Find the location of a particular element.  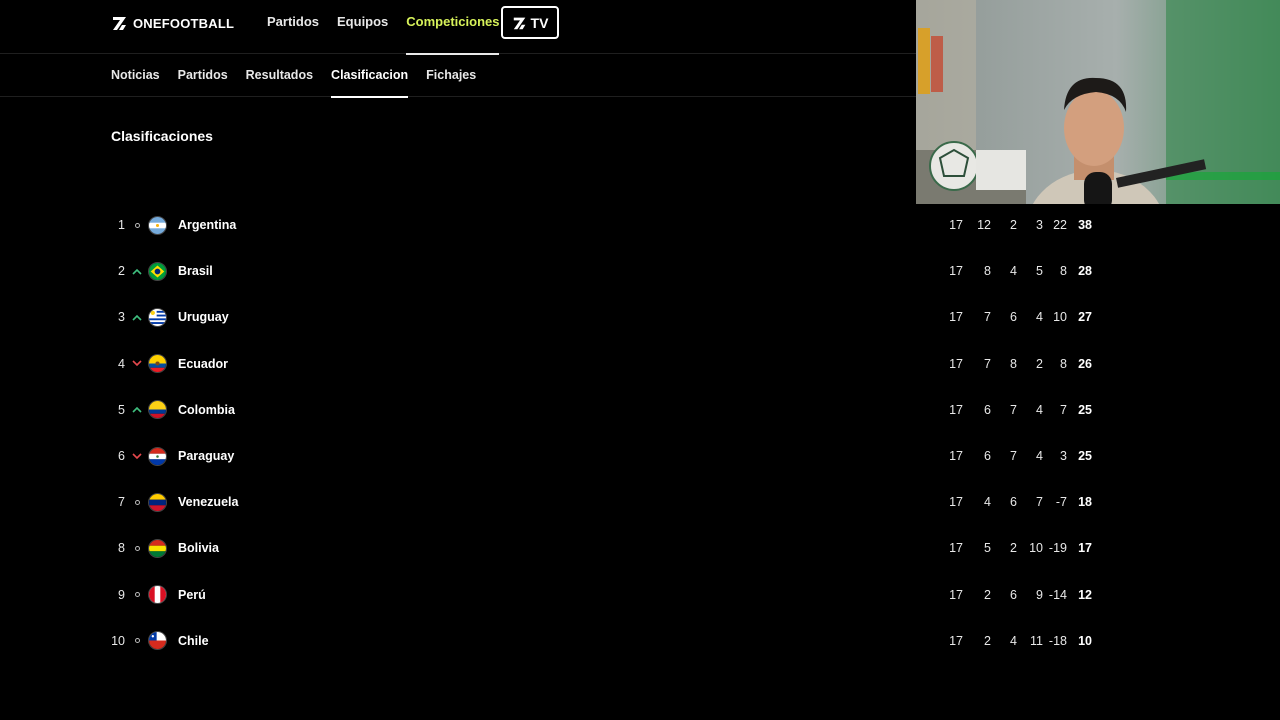

tab-clasificacion: Clasificacion is located at coordinates (370, 76).